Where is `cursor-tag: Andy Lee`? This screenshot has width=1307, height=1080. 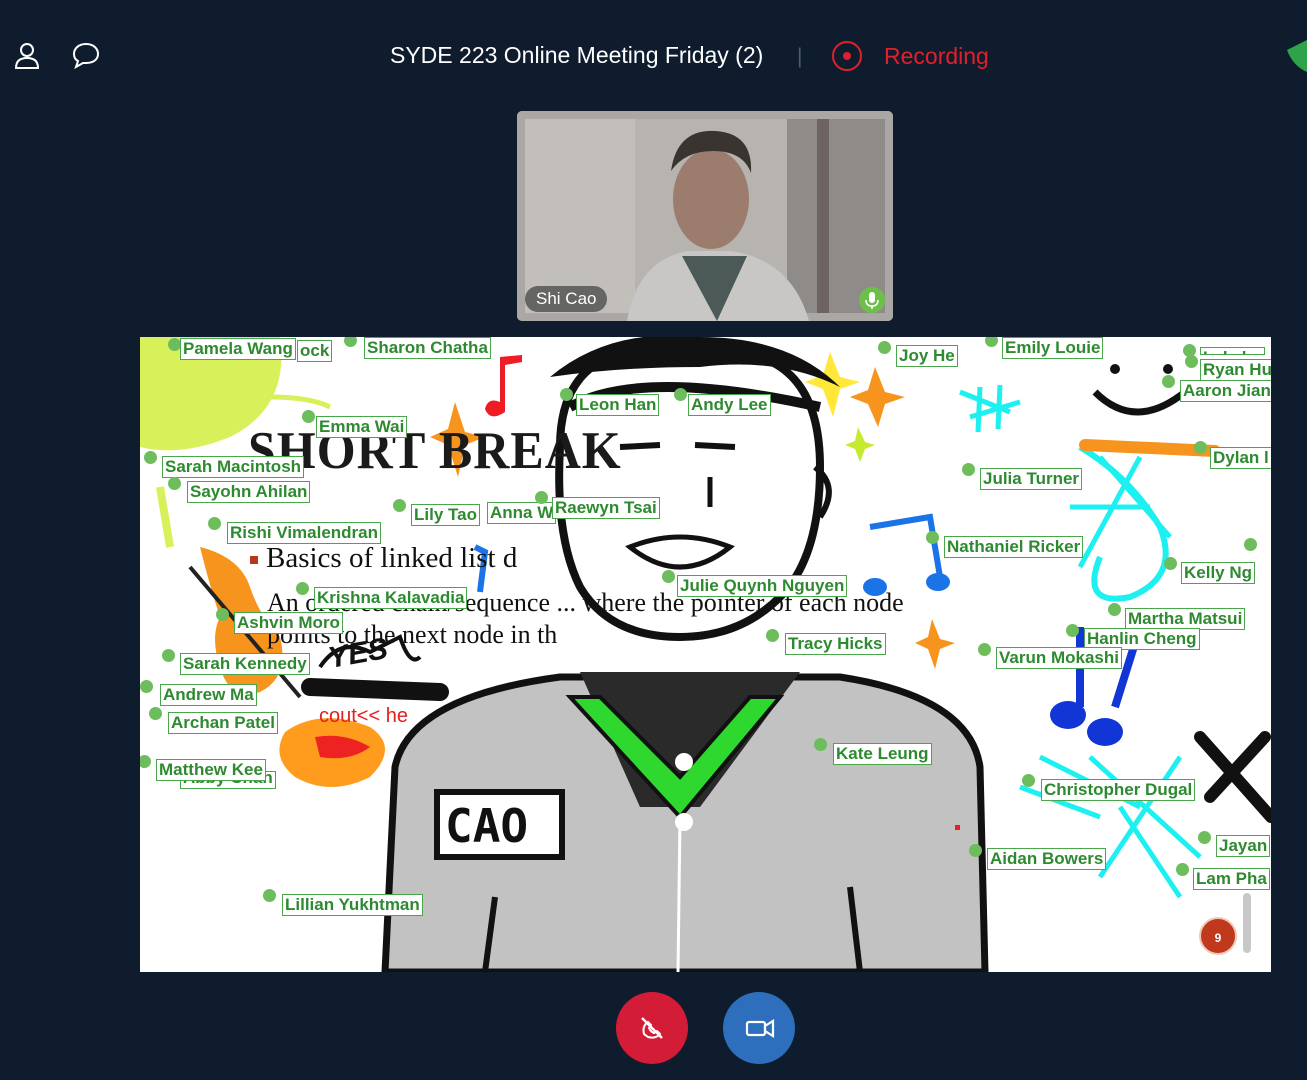 cursor-tag: Andy Lee is located at coordinates (729, 405).